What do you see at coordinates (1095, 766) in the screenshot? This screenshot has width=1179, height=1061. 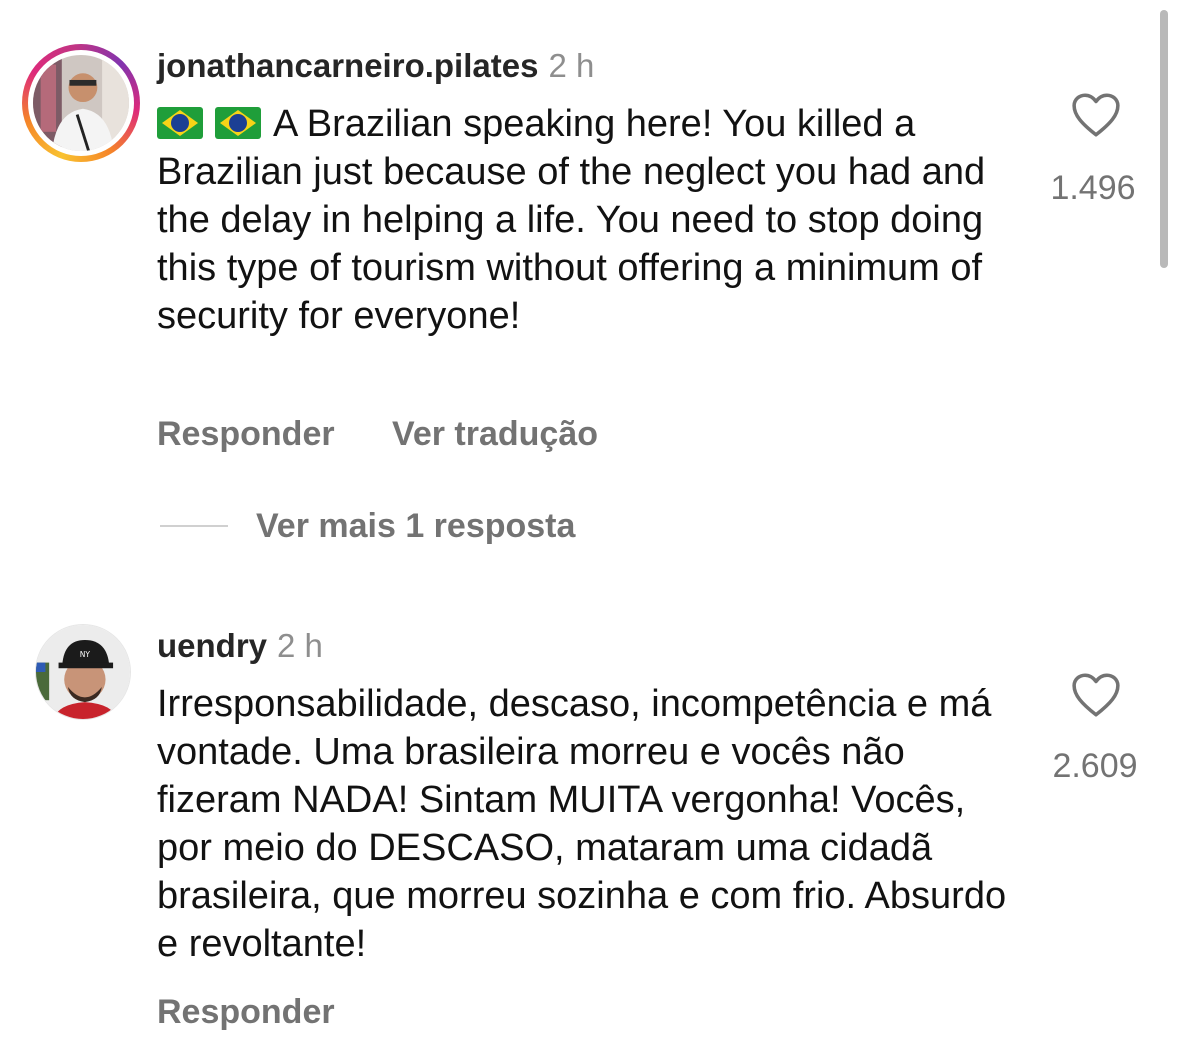 I see `like-count: 2.609` at bounding box center [1095, 766].